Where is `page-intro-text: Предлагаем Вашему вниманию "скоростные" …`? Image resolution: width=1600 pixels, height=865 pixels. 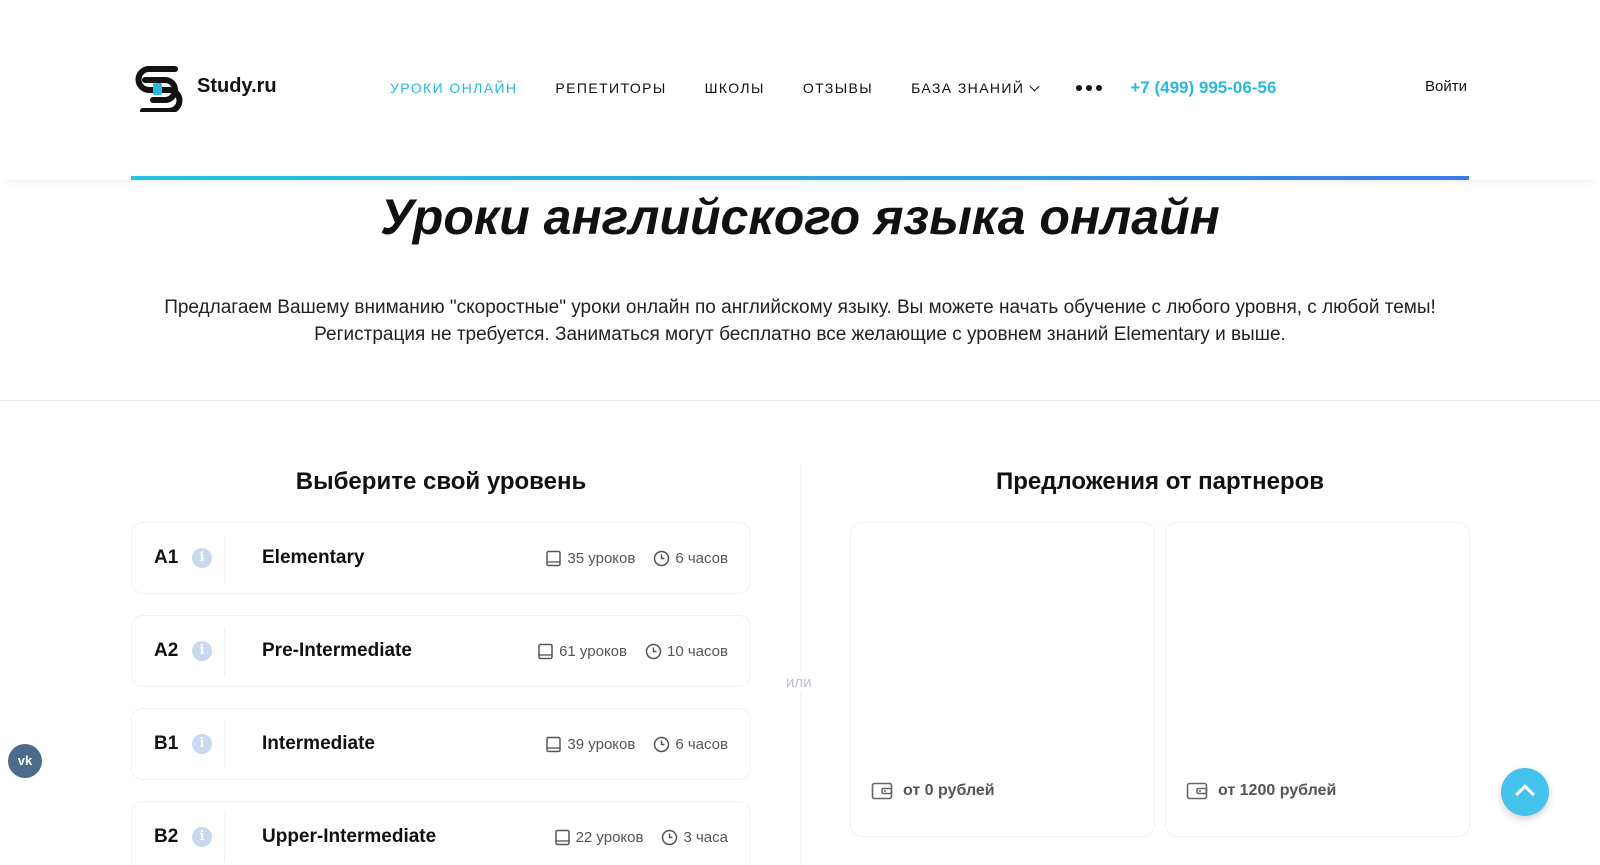 page-intro-text: Предлагаем Вашему вниманию "скоростные" … is located at coordinates (800, 321).